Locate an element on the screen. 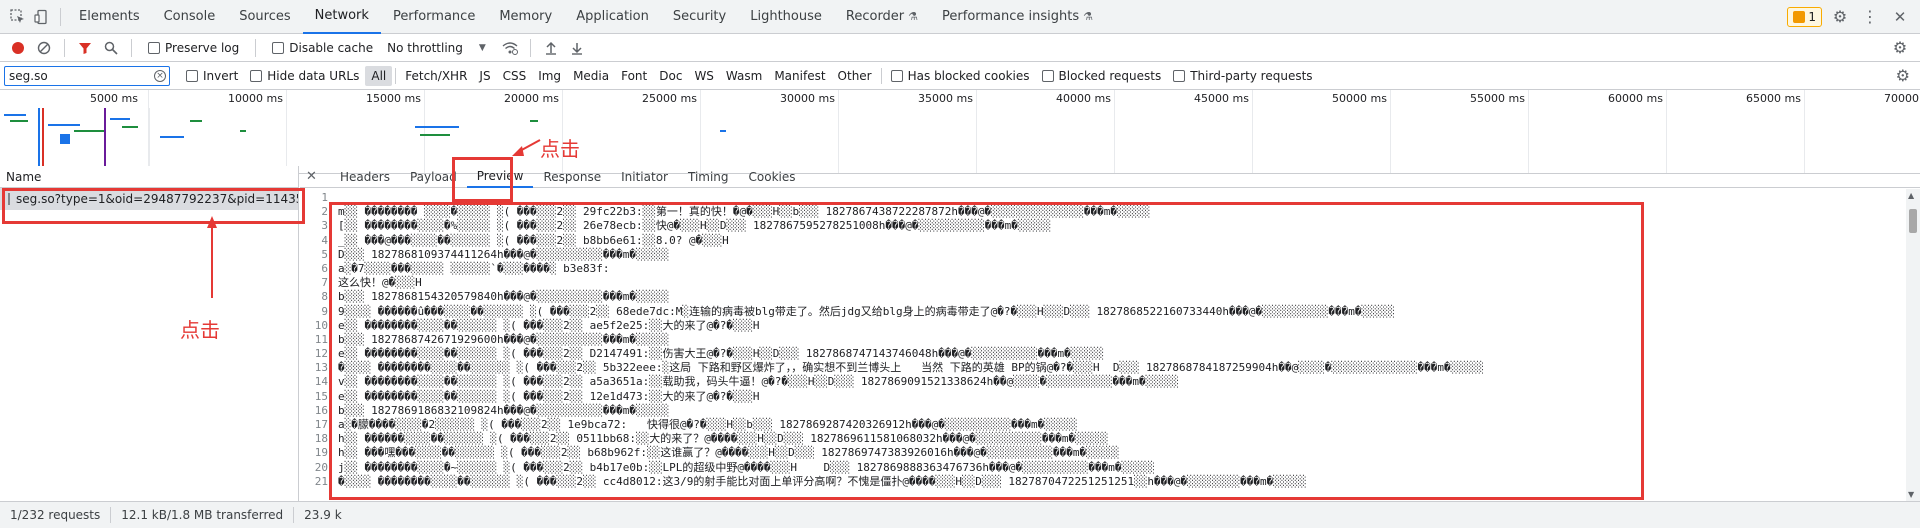  annotation-arrows is located at coordinates (374, 218).